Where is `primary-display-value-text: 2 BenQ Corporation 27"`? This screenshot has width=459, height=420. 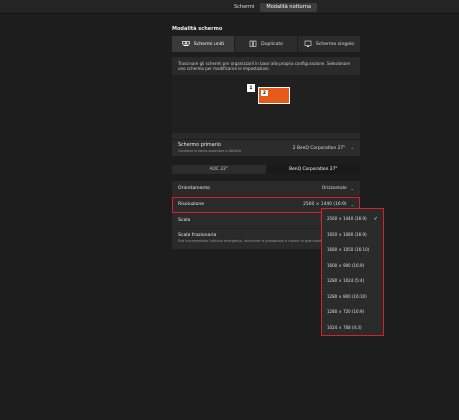
primary-display-value-text: 2 BenQ Corporation 27" is located at coordinates (319, 148).